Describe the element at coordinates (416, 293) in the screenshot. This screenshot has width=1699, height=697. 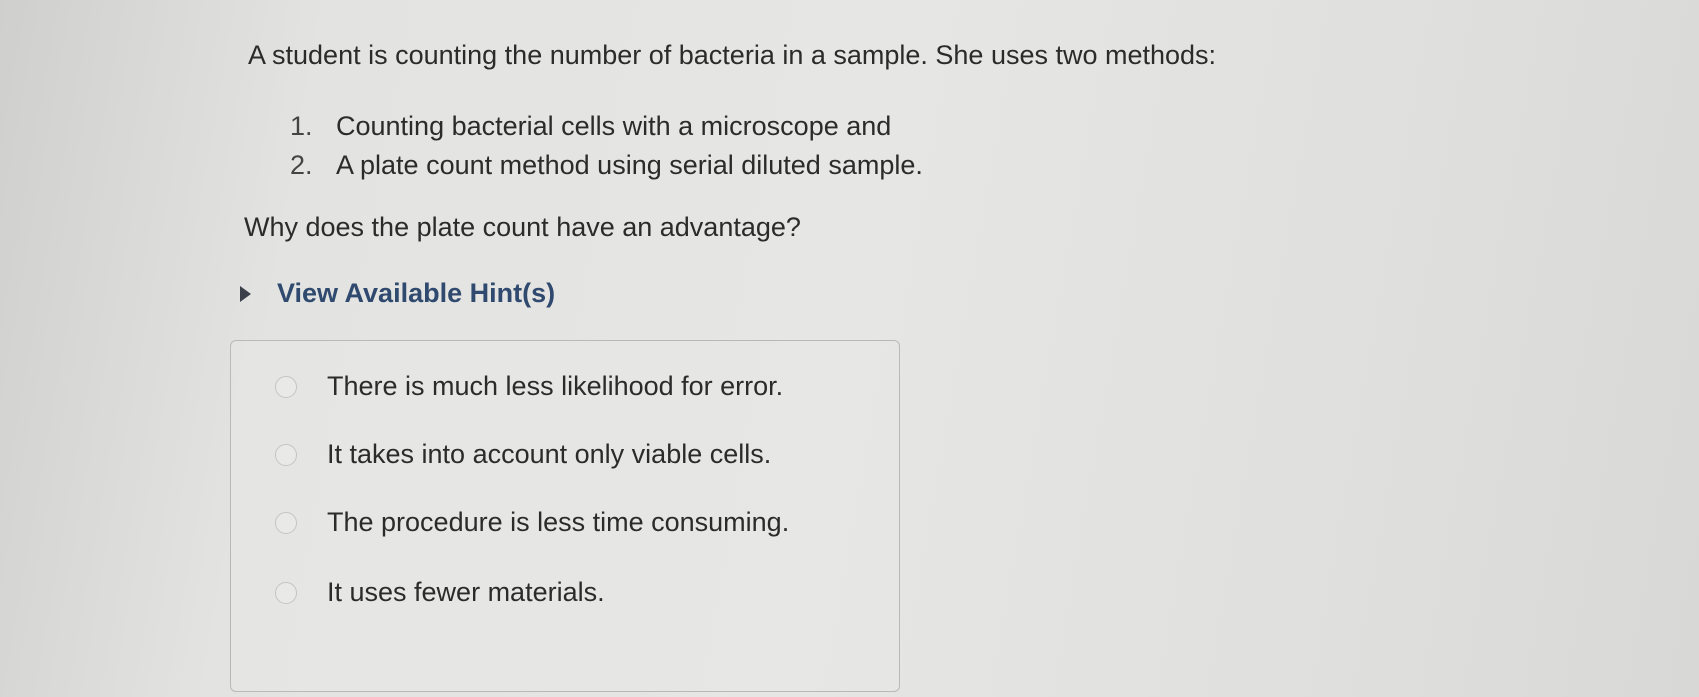
I see `view-hints-label: View Available Hint(s)` at that location.